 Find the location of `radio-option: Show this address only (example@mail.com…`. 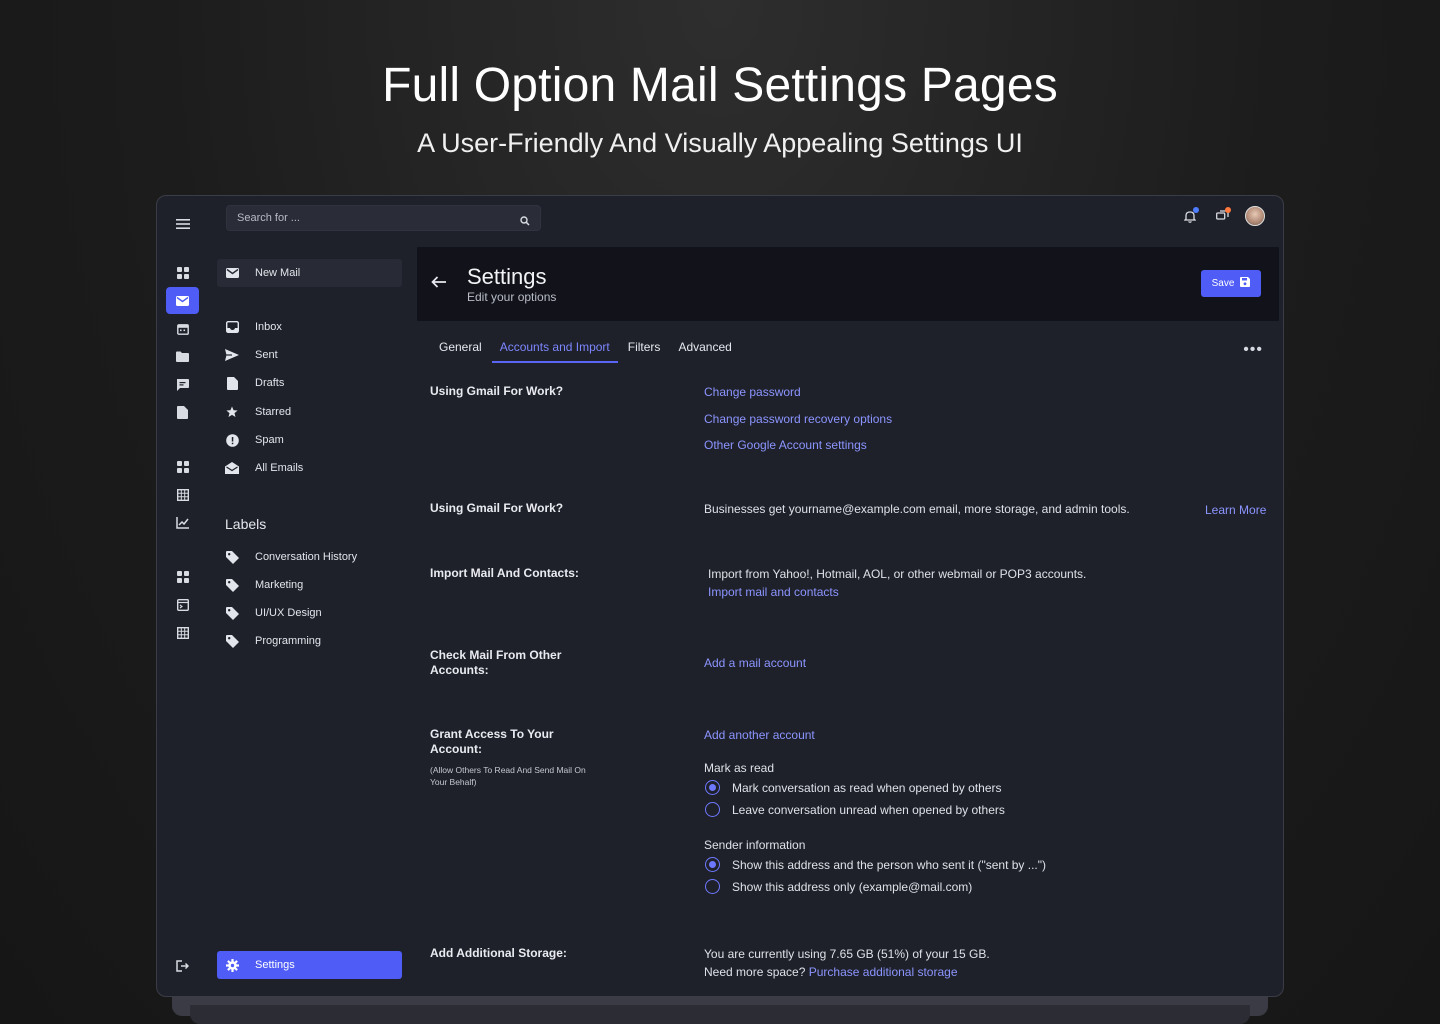

radio-option: Show this address only (example@mail.com… is located at coordinates (838, 886).